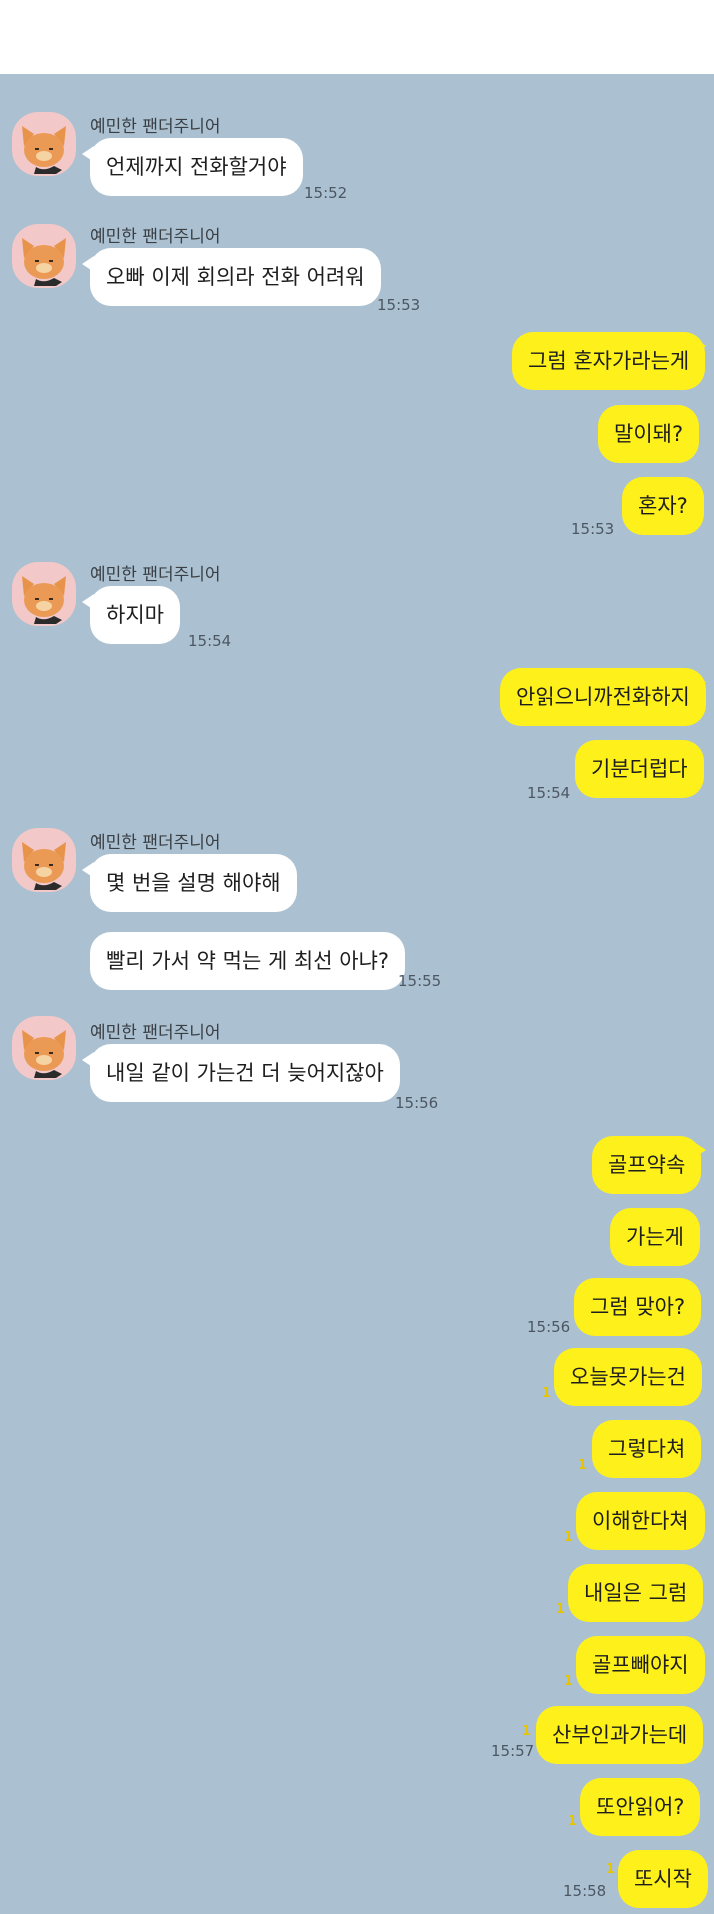  What do you see at coordinates (639, 769) in the screenshot?
I see `message-bubble-outgoing: 기분더럽다` at bounding box center [639, 769].